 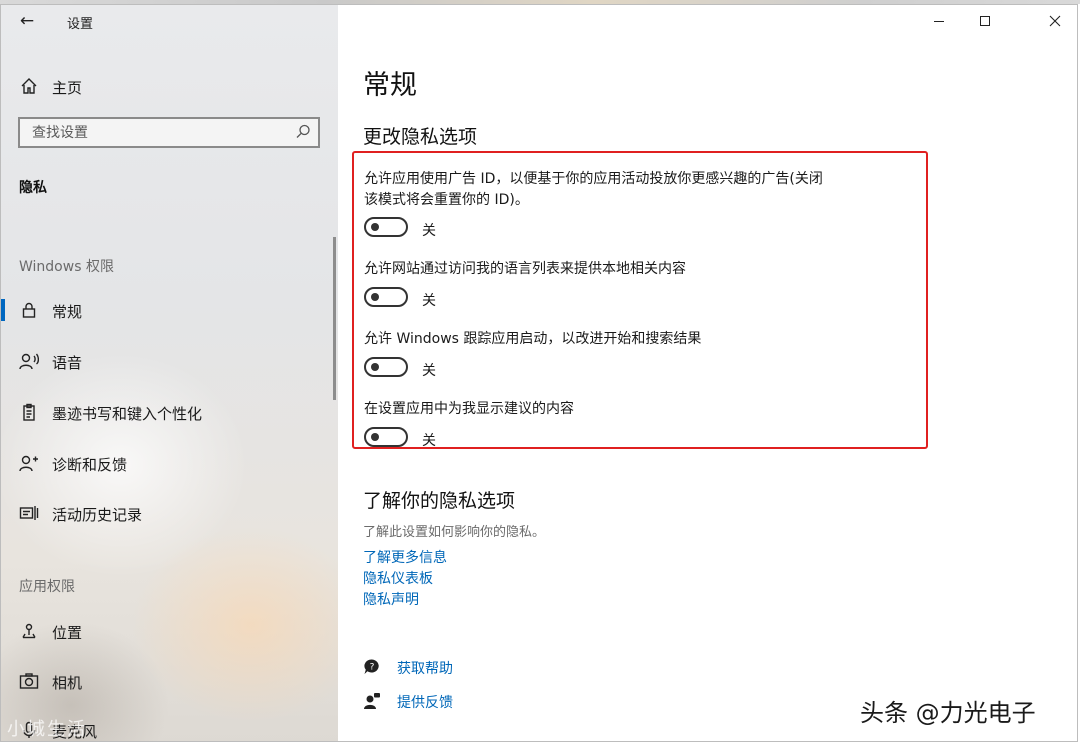 I want to click on watermark-left: 小城生活, so click(x=47, y=729).